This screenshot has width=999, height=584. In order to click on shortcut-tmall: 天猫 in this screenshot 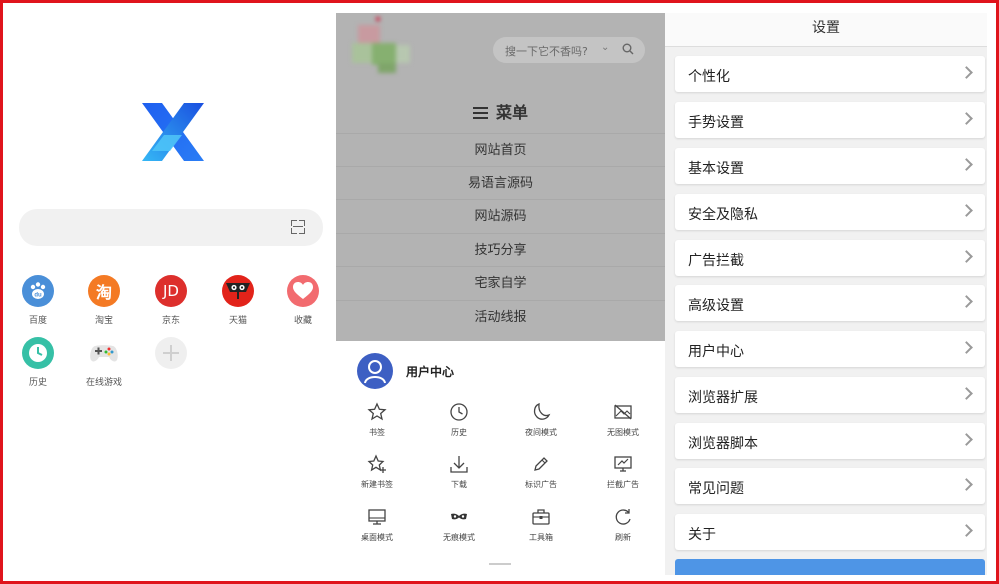, I will do `click(238, 300)`.